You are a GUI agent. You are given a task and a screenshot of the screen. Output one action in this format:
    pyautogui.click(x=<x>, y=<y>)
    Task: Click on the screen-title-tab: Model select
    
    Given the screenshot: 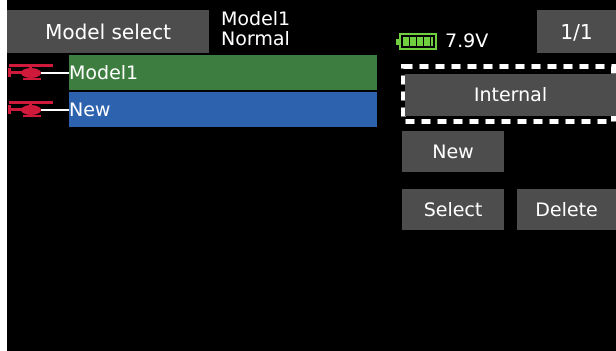 What is the action you would take?
    pyautogui.click(x=108, y=31)
    